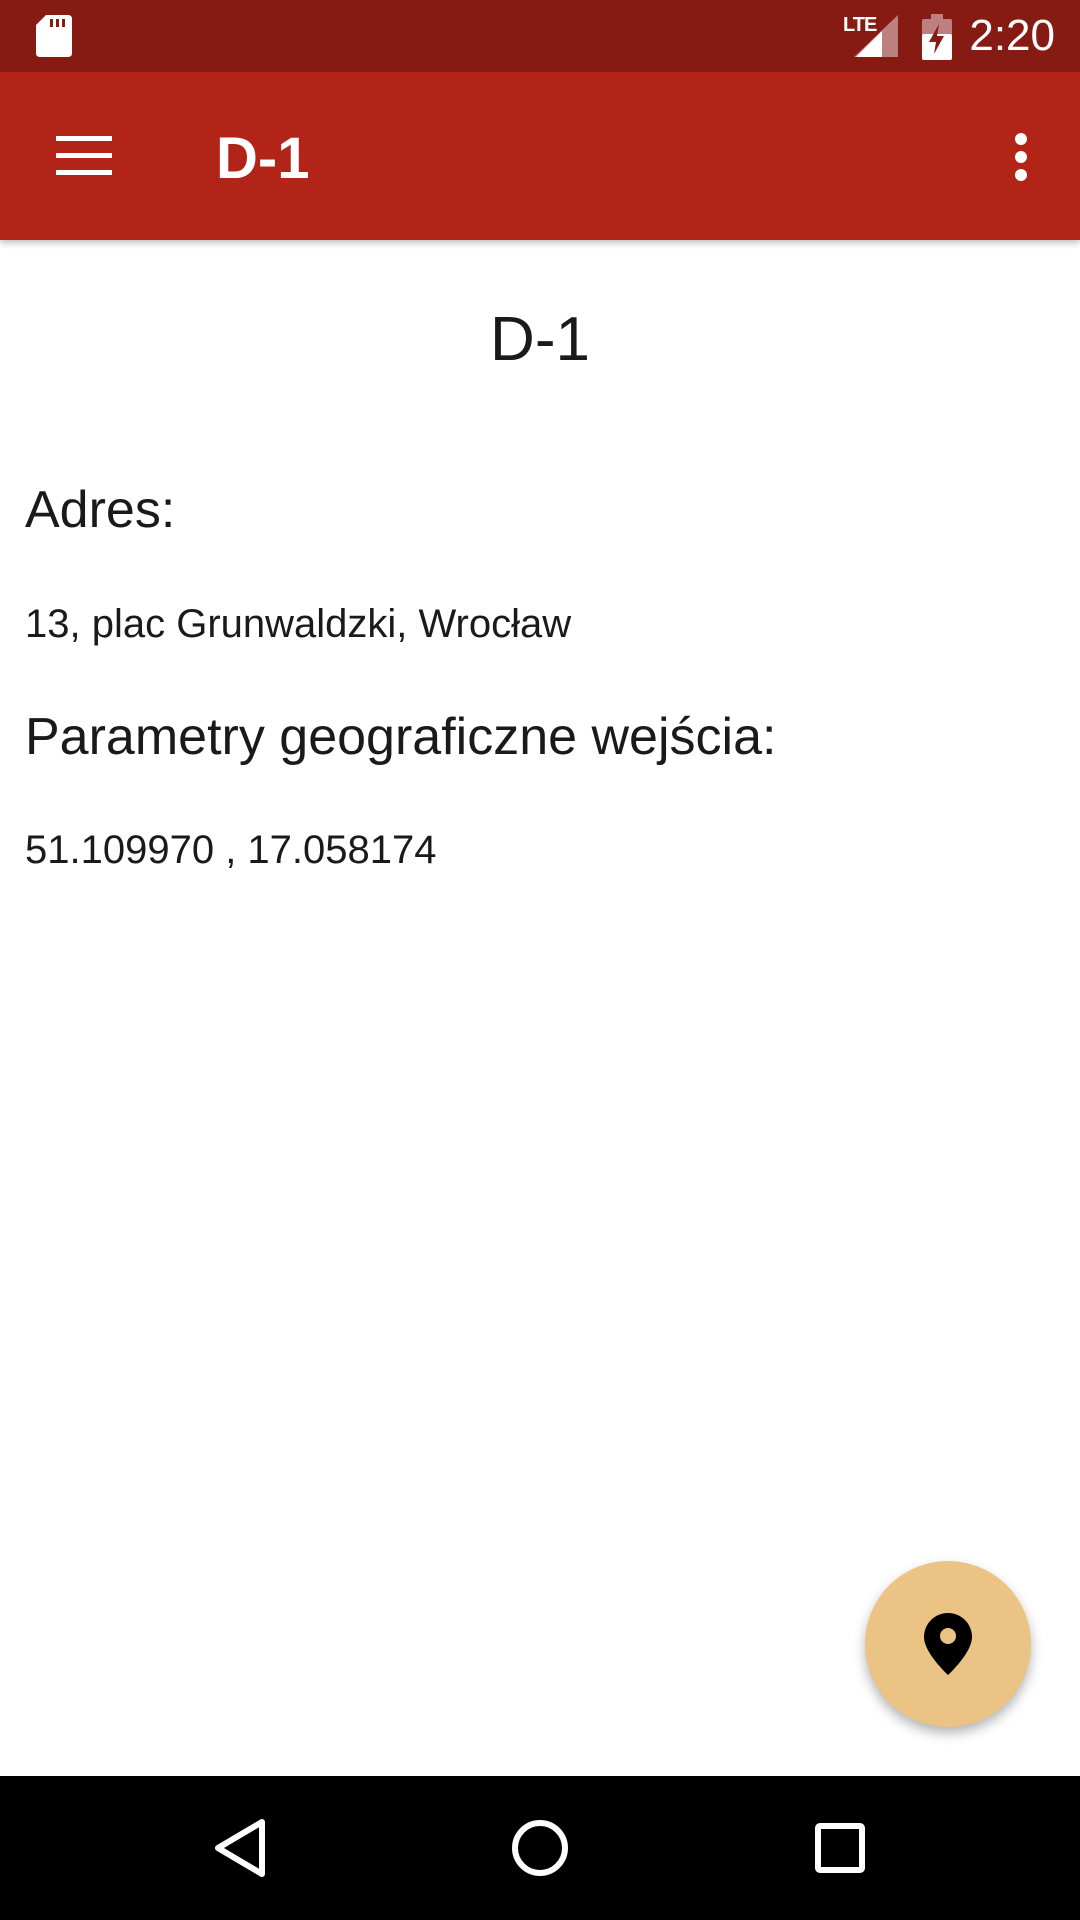 The width and height of the screenshot is (1080, 1920). Describe the element at coordinates (263, 158) in the screenshot. I see `page-title: D-1` at that location.